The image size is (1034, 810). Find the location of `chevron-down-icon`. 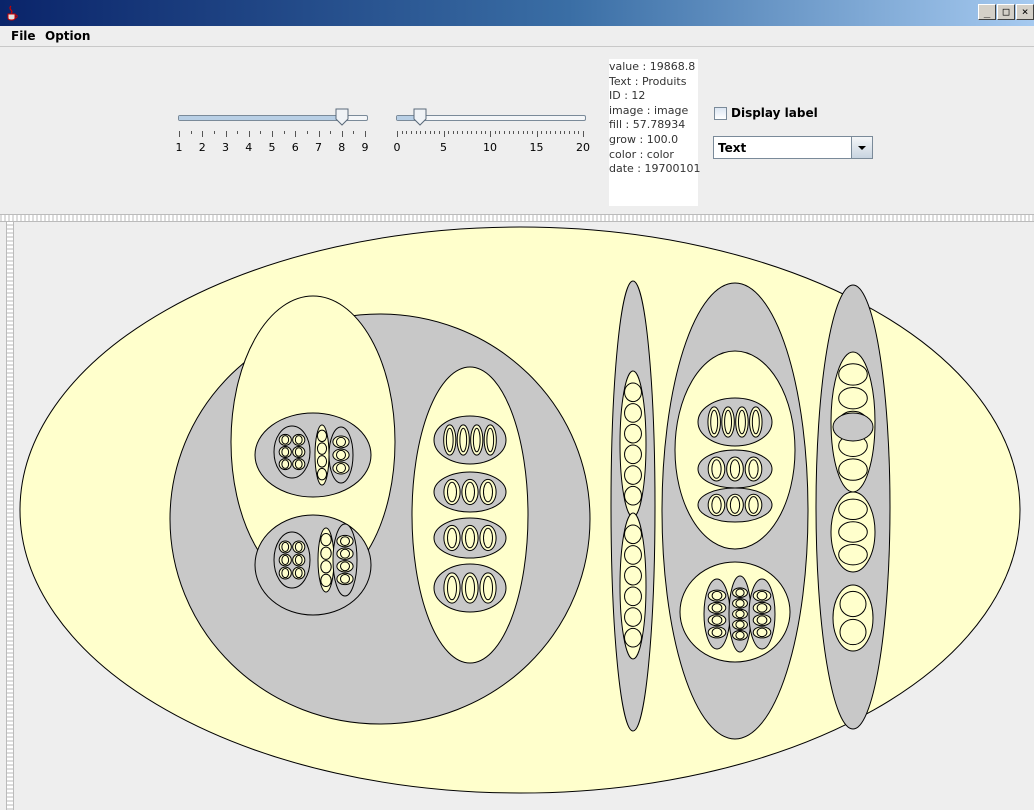

chevron-down-icon is located at coordinates (862, 148).